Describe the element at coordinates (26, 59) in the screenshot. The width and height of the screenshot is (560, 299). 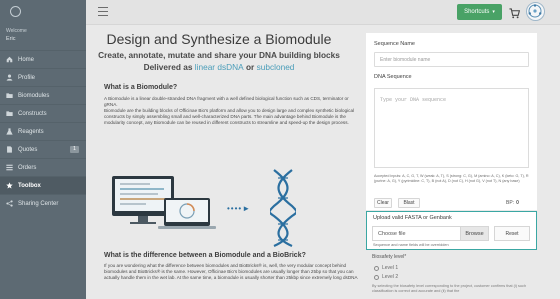
I see `sidebar-item-label: Home` at that location.